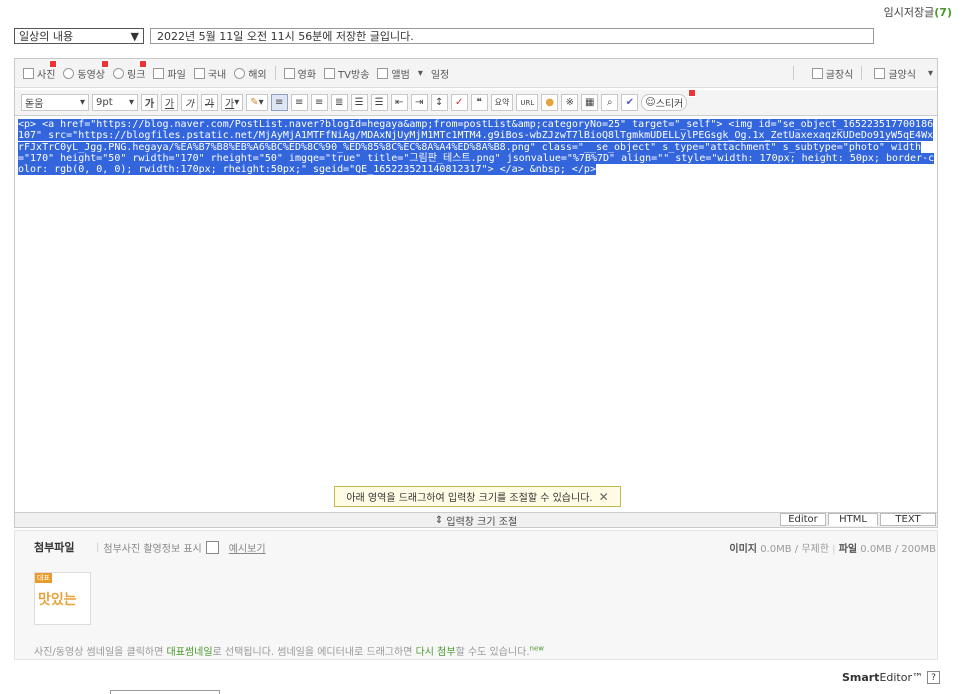 This screenshot has width=966, height=694. I want to click on special-char-icon: ※, so click(569, 102).